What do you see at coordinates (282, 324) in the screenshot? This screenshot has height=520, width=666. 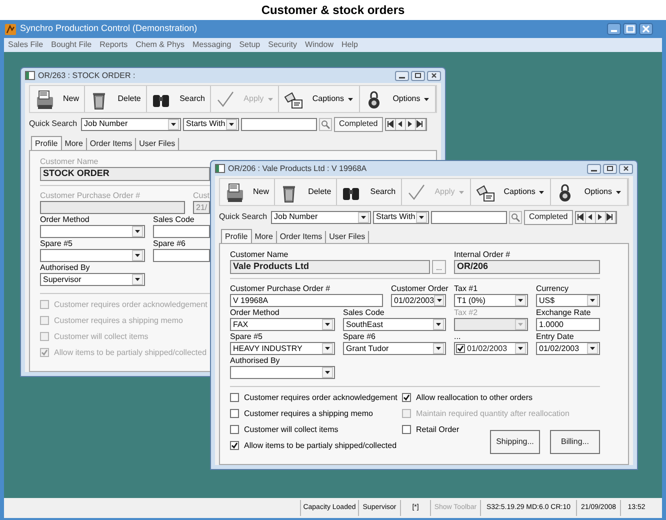 I see `combo-box: FAX` at bounding box center [282, 324].